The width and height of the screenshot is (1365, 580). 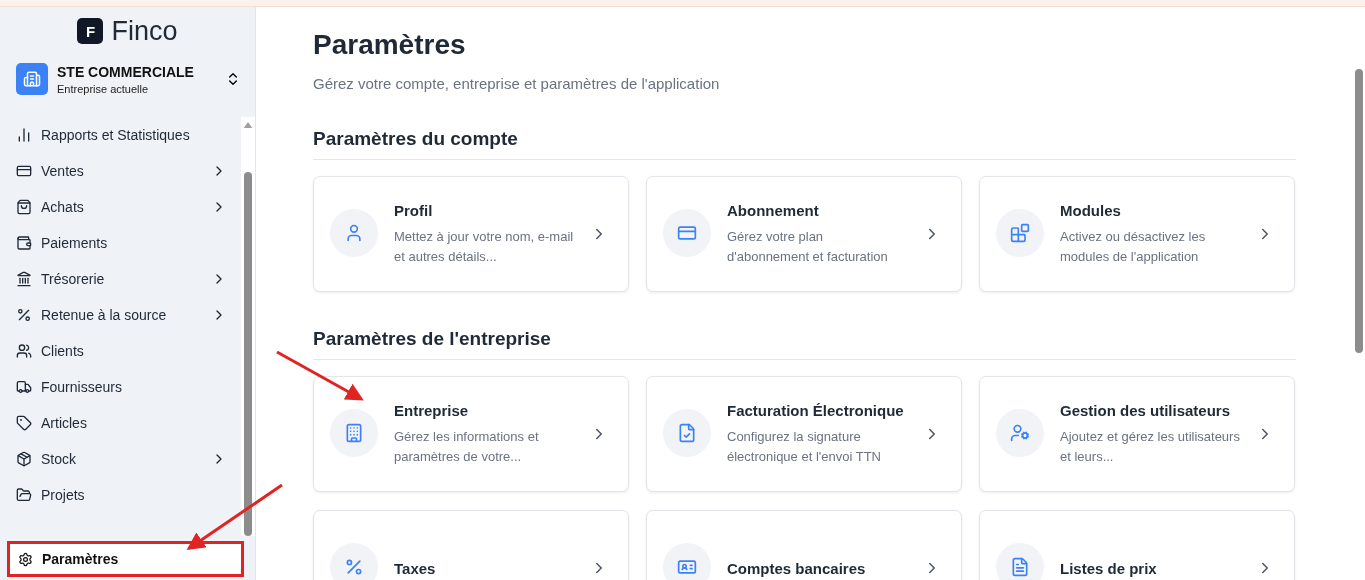 I want to click on settings-card: Taxes, so click(x=471, y=545).